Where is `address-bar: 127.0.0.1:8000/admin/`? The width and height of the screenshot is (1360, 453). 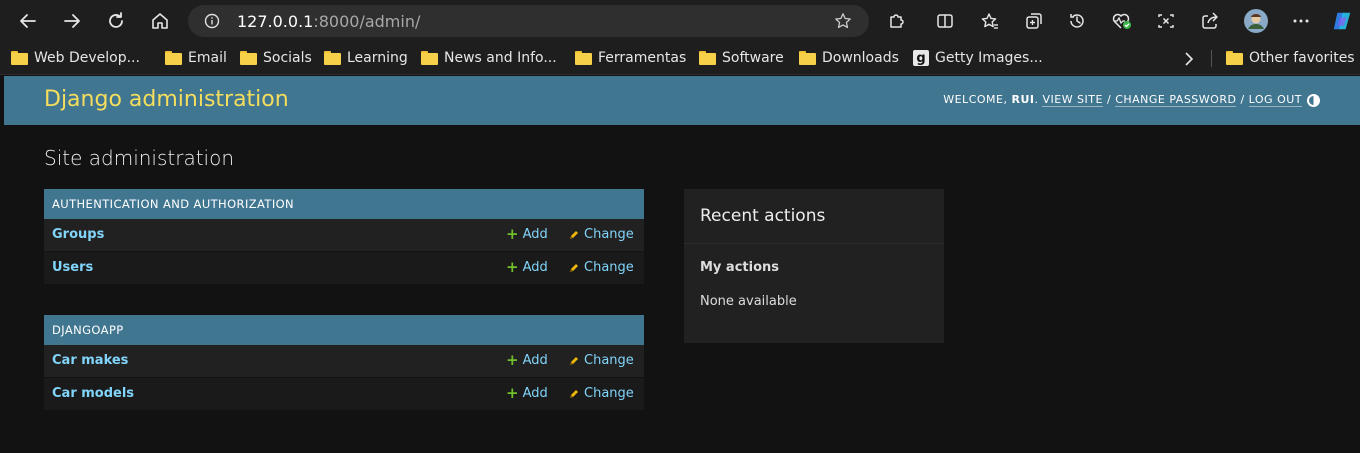 address-bar: 127.0.0.1:8000/admin/ is located at coordinates (528, 21).